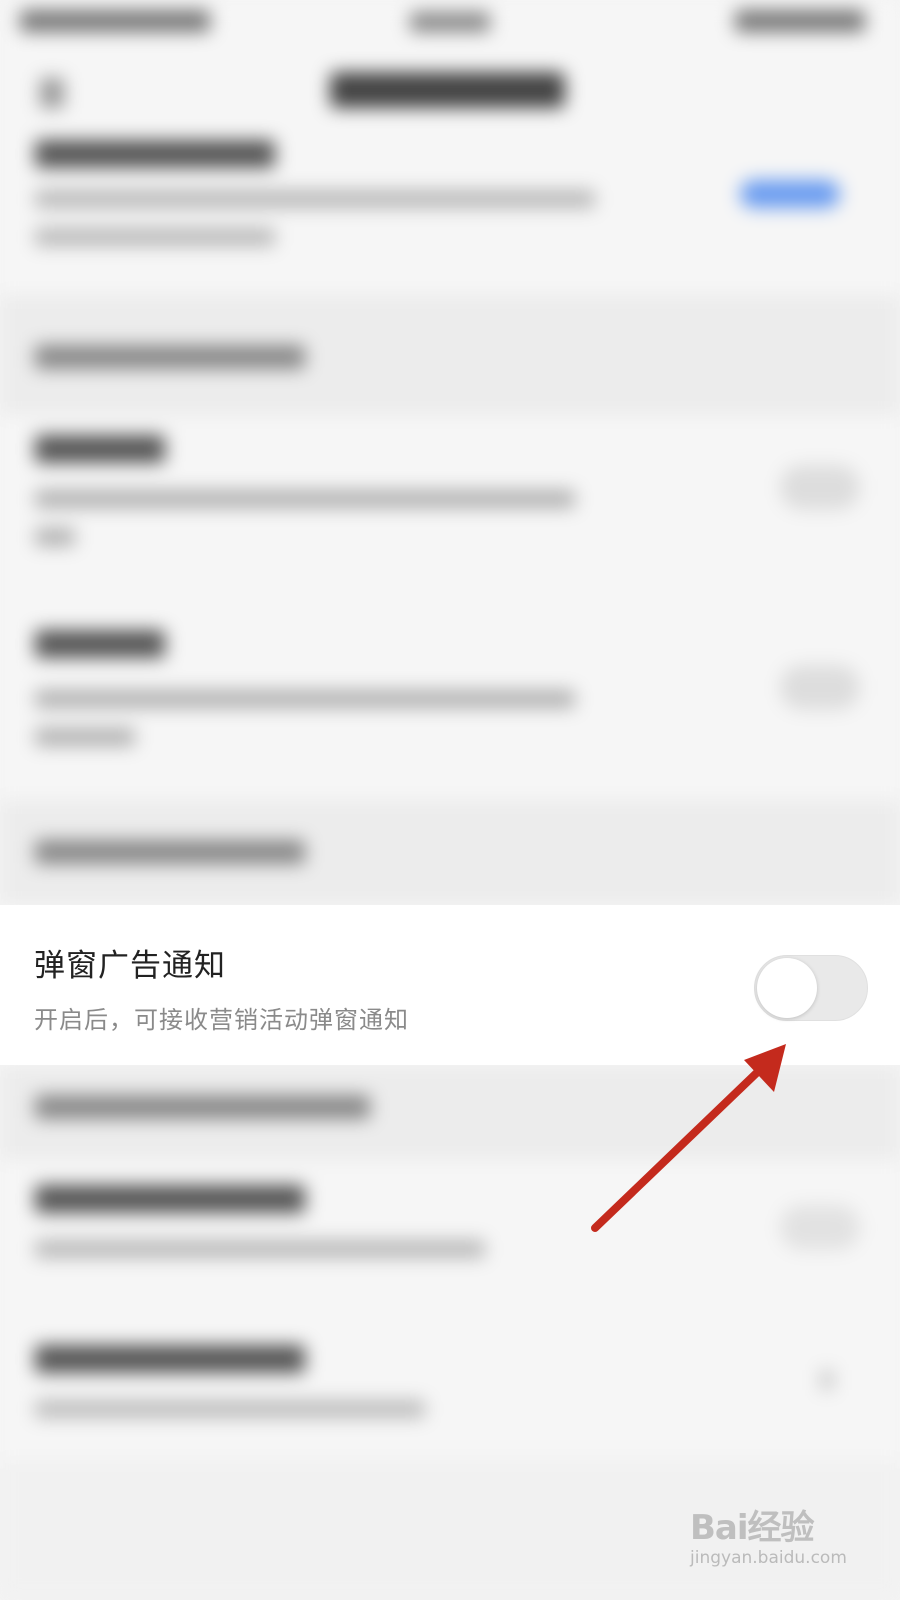 Image resolution: width=900 pixels, height=1600 pixels. Describe the element at coordinates (155, 154) in the screenshot. I see `section-heading` at that location.